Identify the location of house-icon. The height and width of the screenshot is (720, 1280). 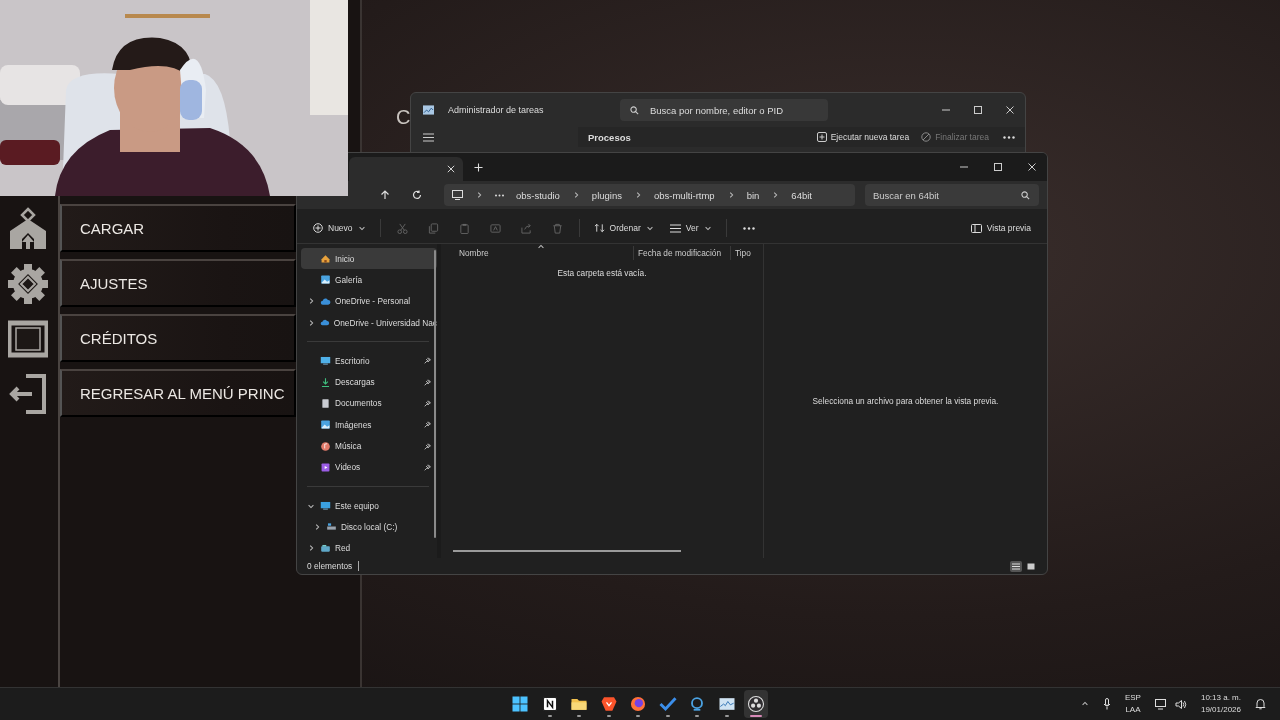
(325, 259).